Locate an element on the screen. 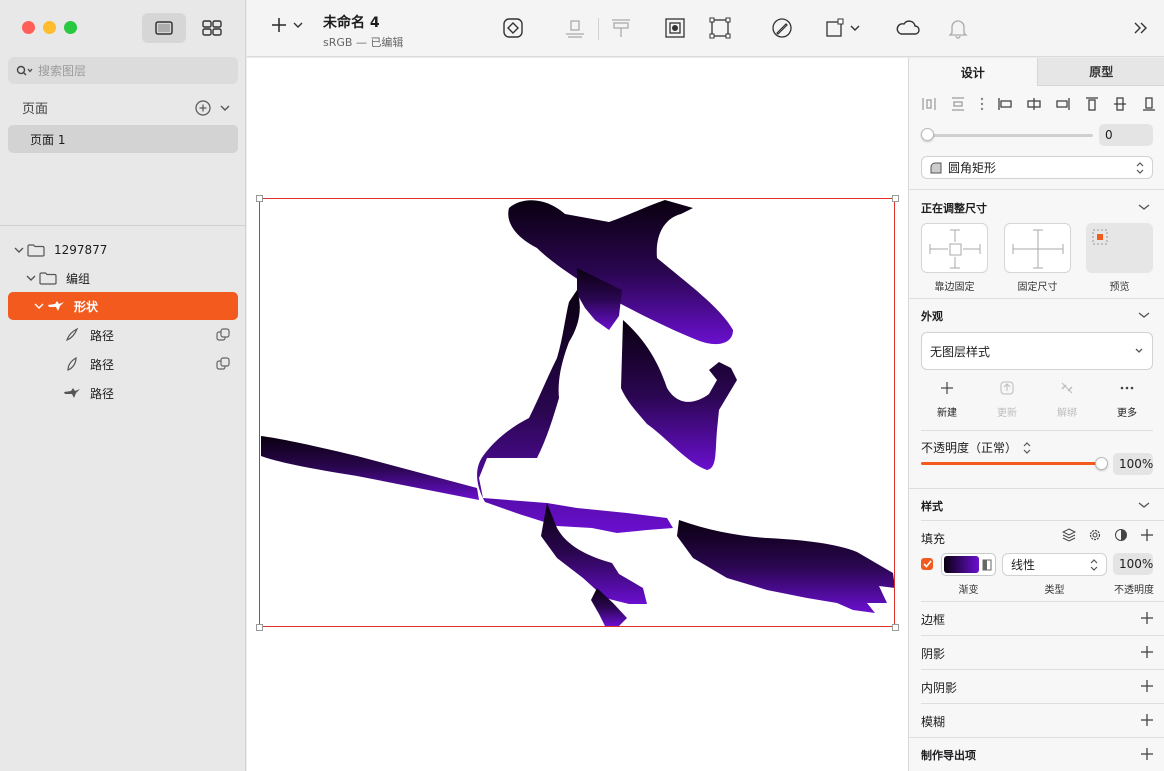  gear-icon is located at coordinates (1095, 535).